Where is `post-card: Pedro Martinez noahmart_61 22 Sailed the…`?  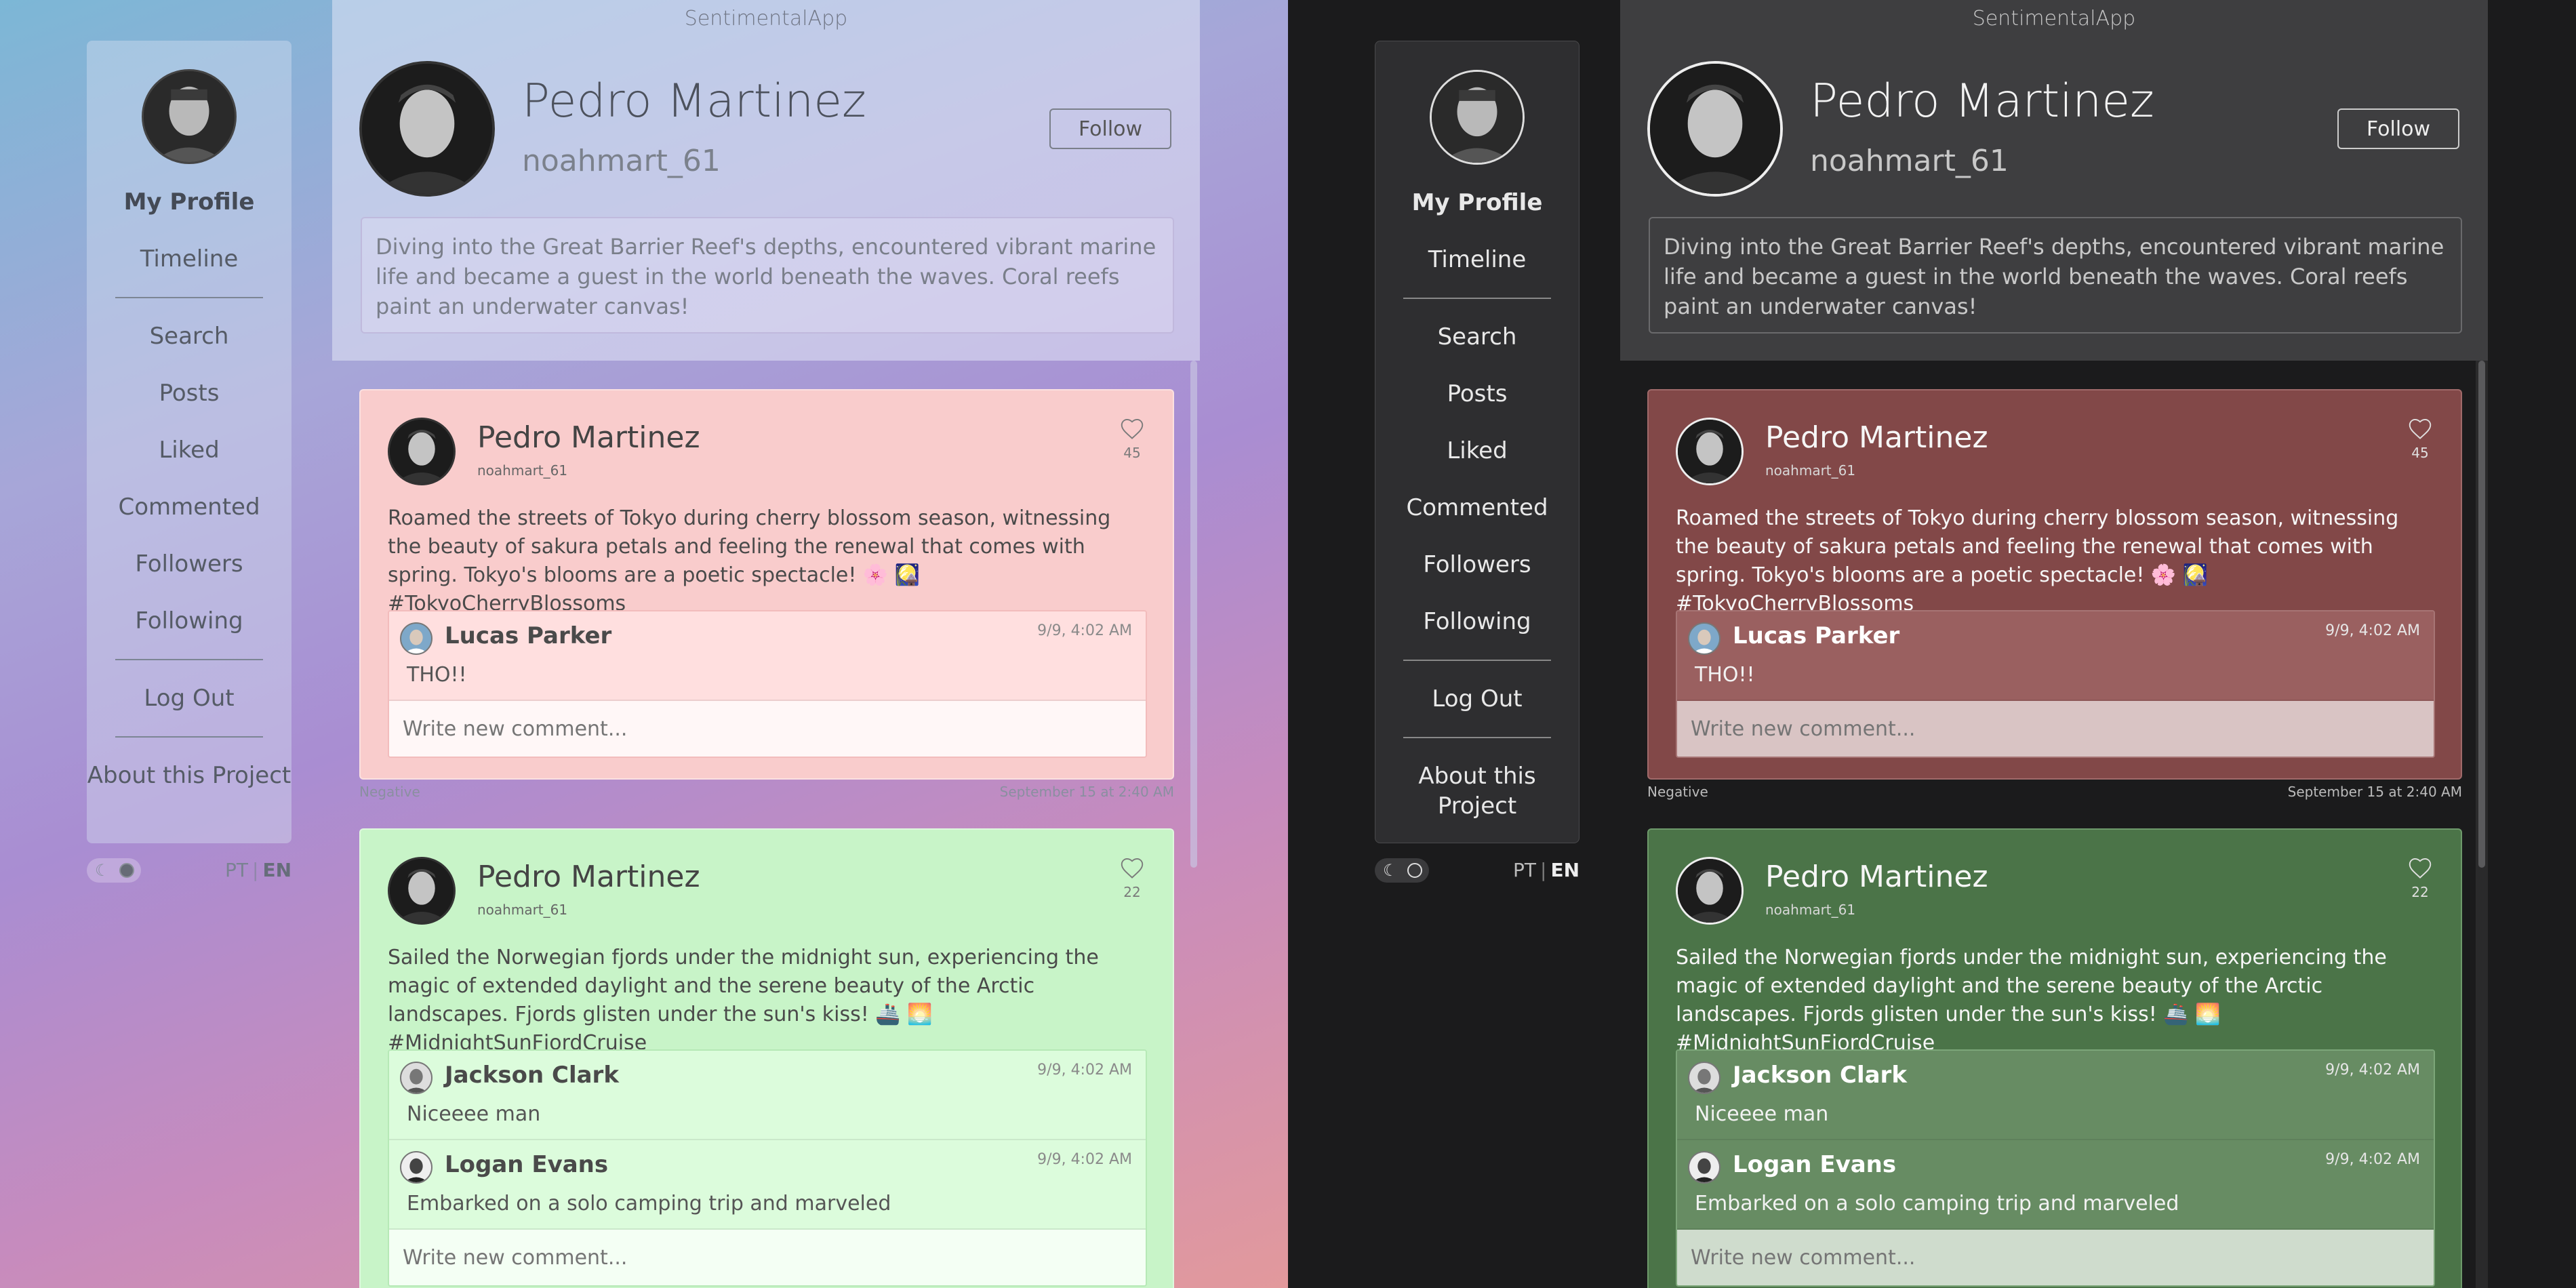 post-card: Pedro Martinez noahmart_61 22 Sailed the… is located at coordinates (766, 1058).